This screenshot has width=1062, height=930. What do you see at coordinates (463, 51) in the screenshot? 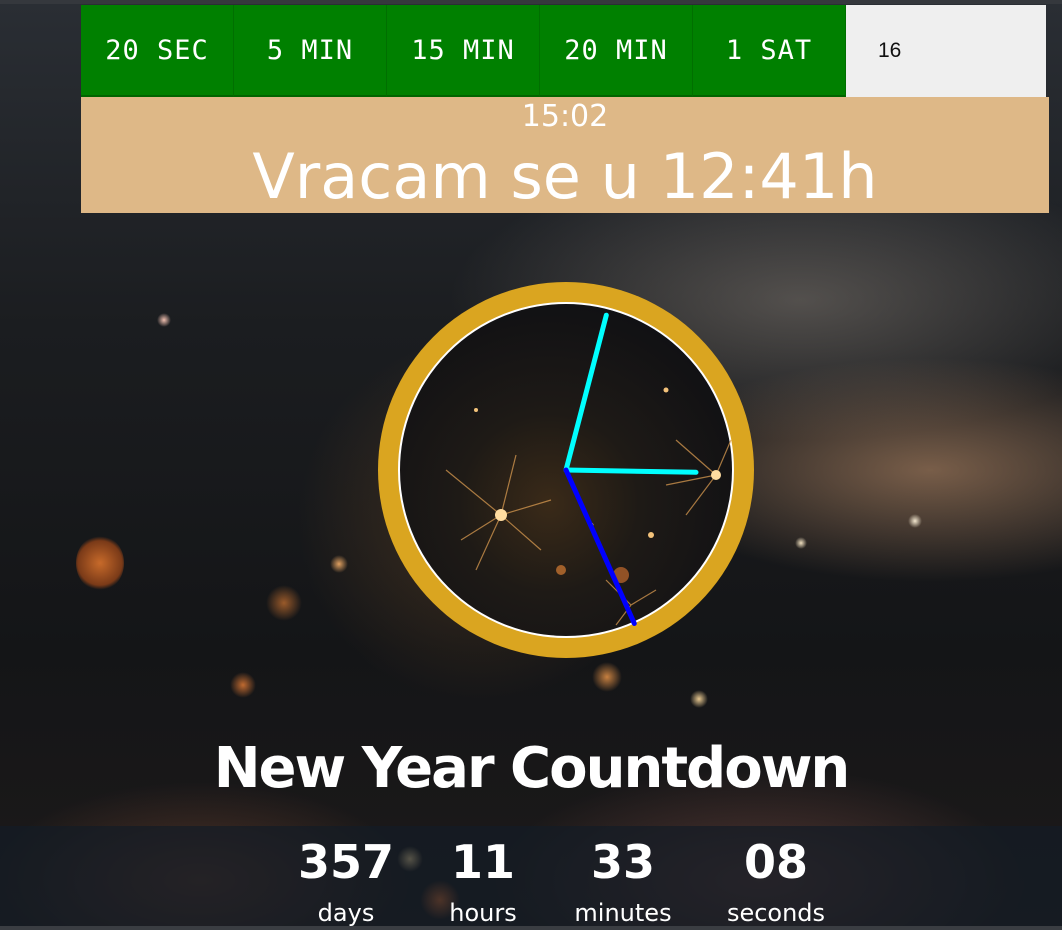
I see `timer-15-min-button: 15 MIN` at bounding box center [463, 51].